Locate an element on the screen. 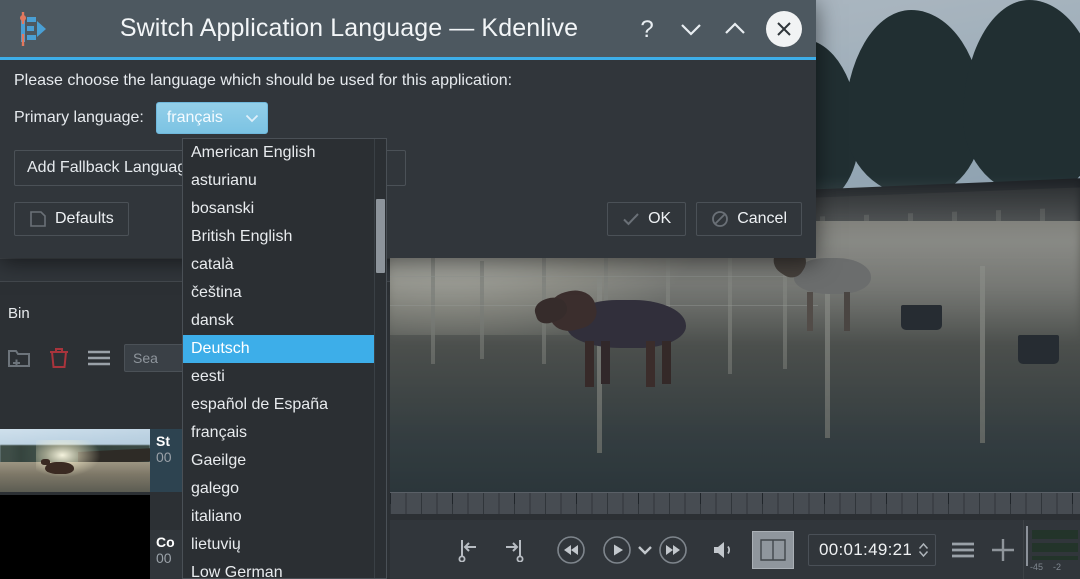  primary-language-label: Primary language: is located at coordinates (79, 117).